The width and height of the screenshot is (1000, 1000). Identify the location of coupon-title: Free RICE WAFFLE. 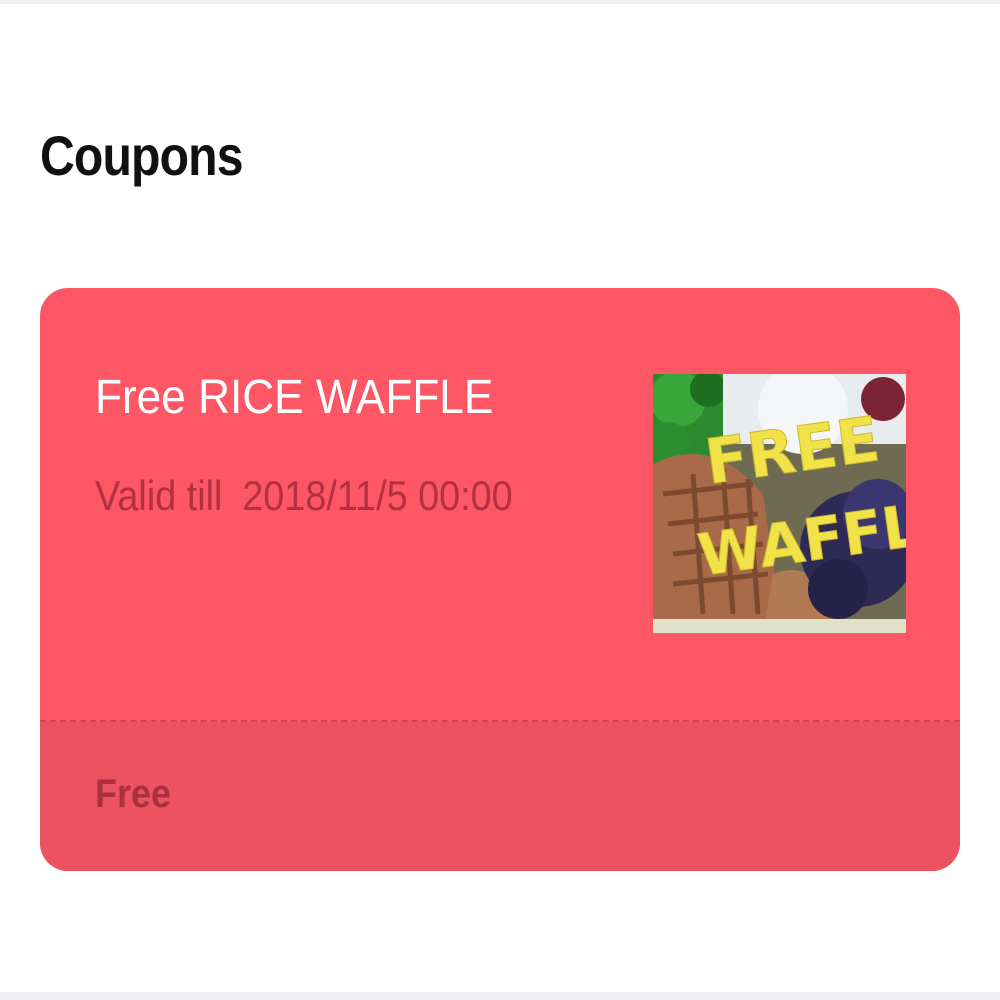
(294, 397).